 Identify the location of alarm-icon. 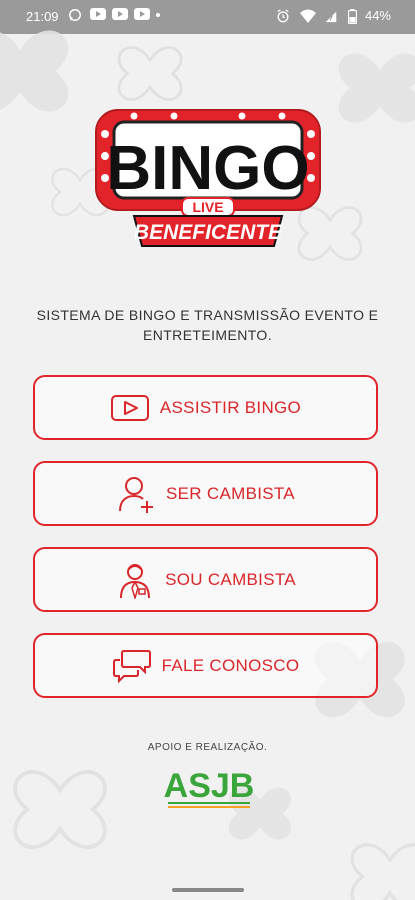
(284, 15).